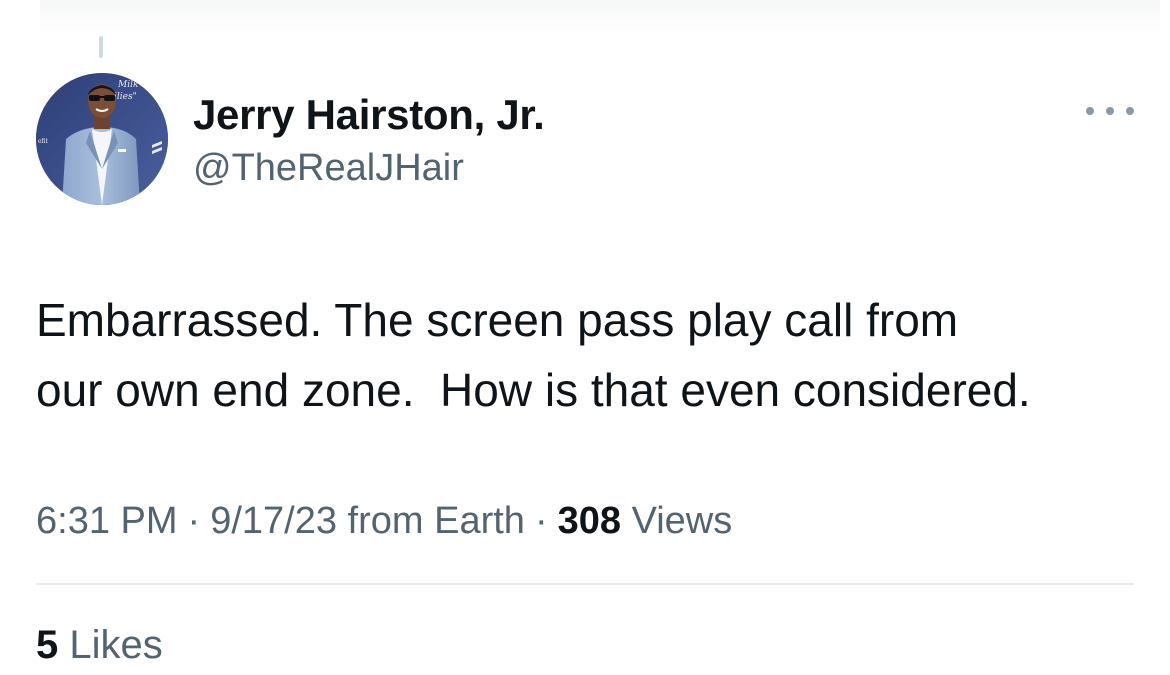 Image resolution: width=1170 pixels, height=675 pixels. What do you see at coordinates (43, 141) in the screenshot?
I see `svg-text: efit` at bounding box center [43, 141].